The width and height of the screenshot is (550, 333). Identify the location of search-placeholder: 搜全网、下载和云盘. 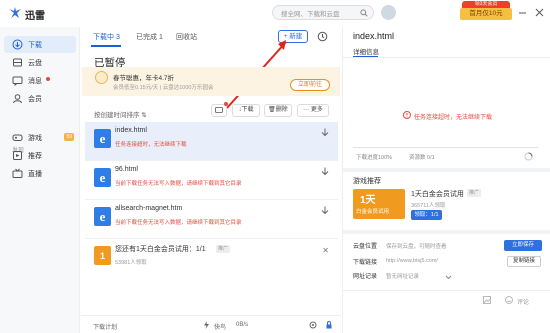
(310, 14).